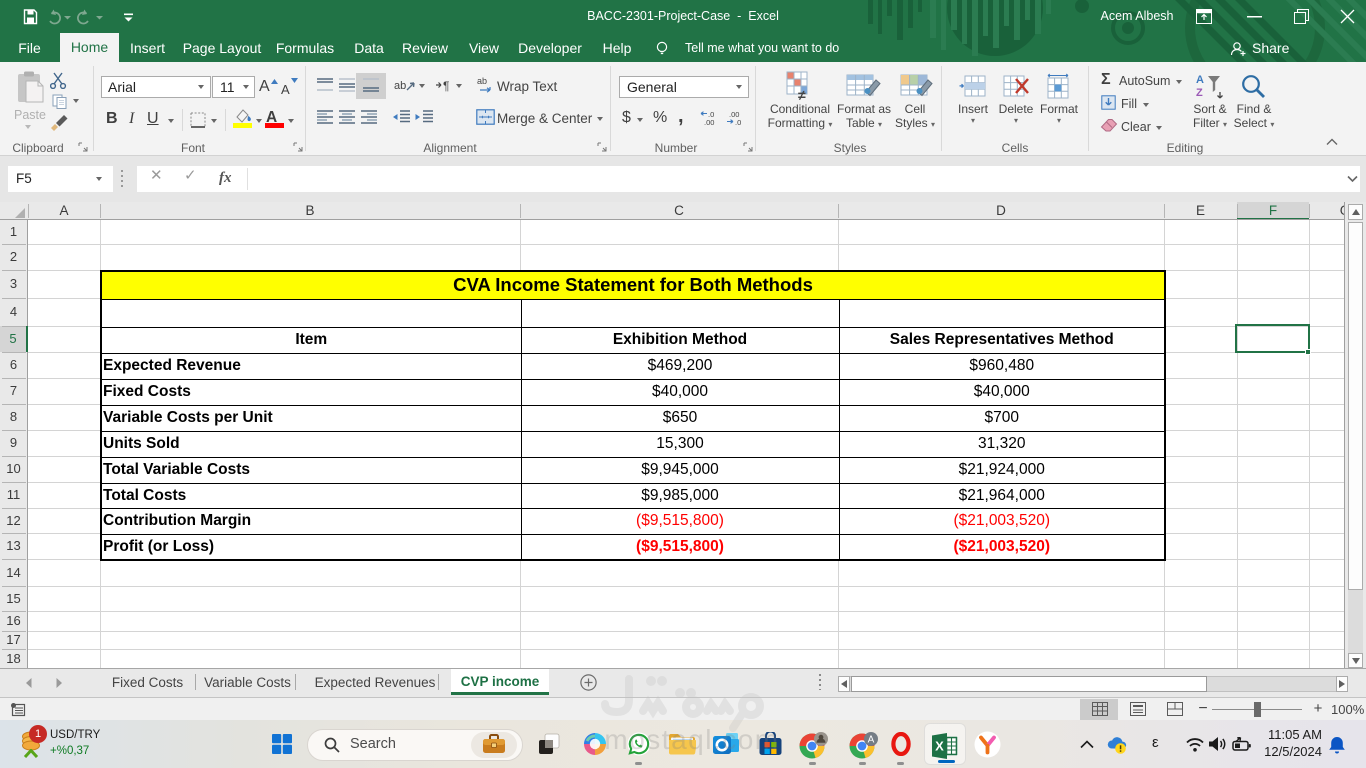 The image size is (1366, 768). Describe the element at coordinates (709, 122) in the screenshot. I see `svg-text: .00` at that location.